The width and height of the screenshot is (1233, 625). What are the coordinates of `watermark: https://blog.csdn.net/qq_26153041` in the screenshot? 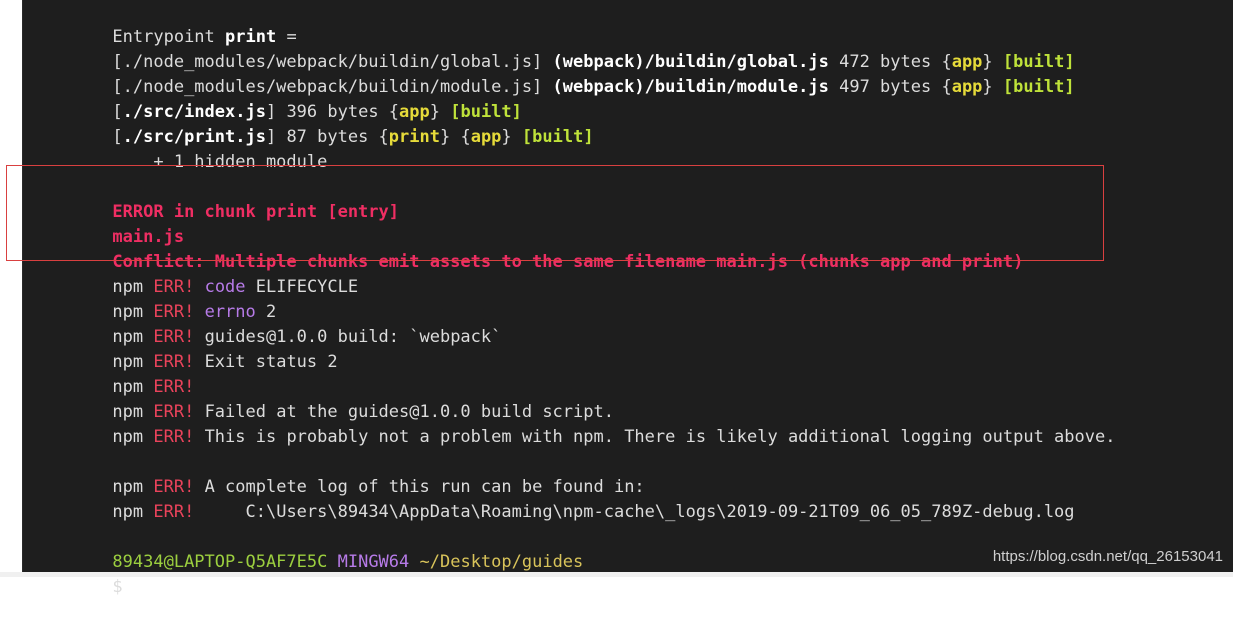 It's located at (1107, 556).